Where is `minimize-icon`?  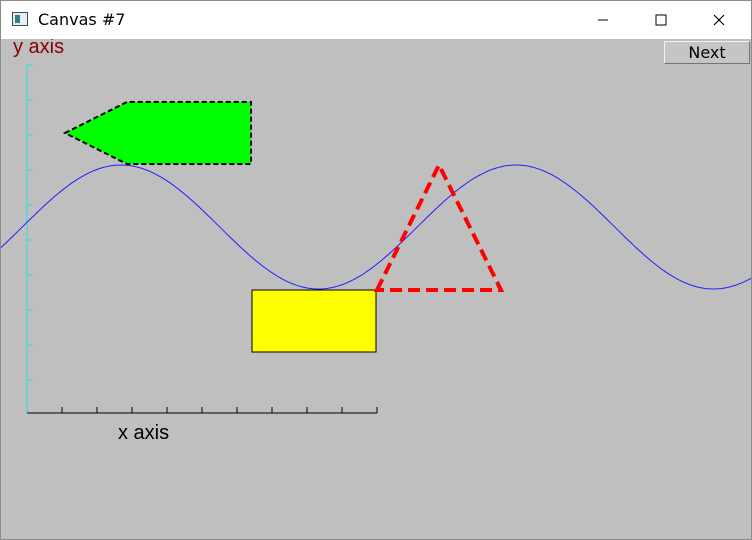
minimize-icon is located at coordinates (603, 20).